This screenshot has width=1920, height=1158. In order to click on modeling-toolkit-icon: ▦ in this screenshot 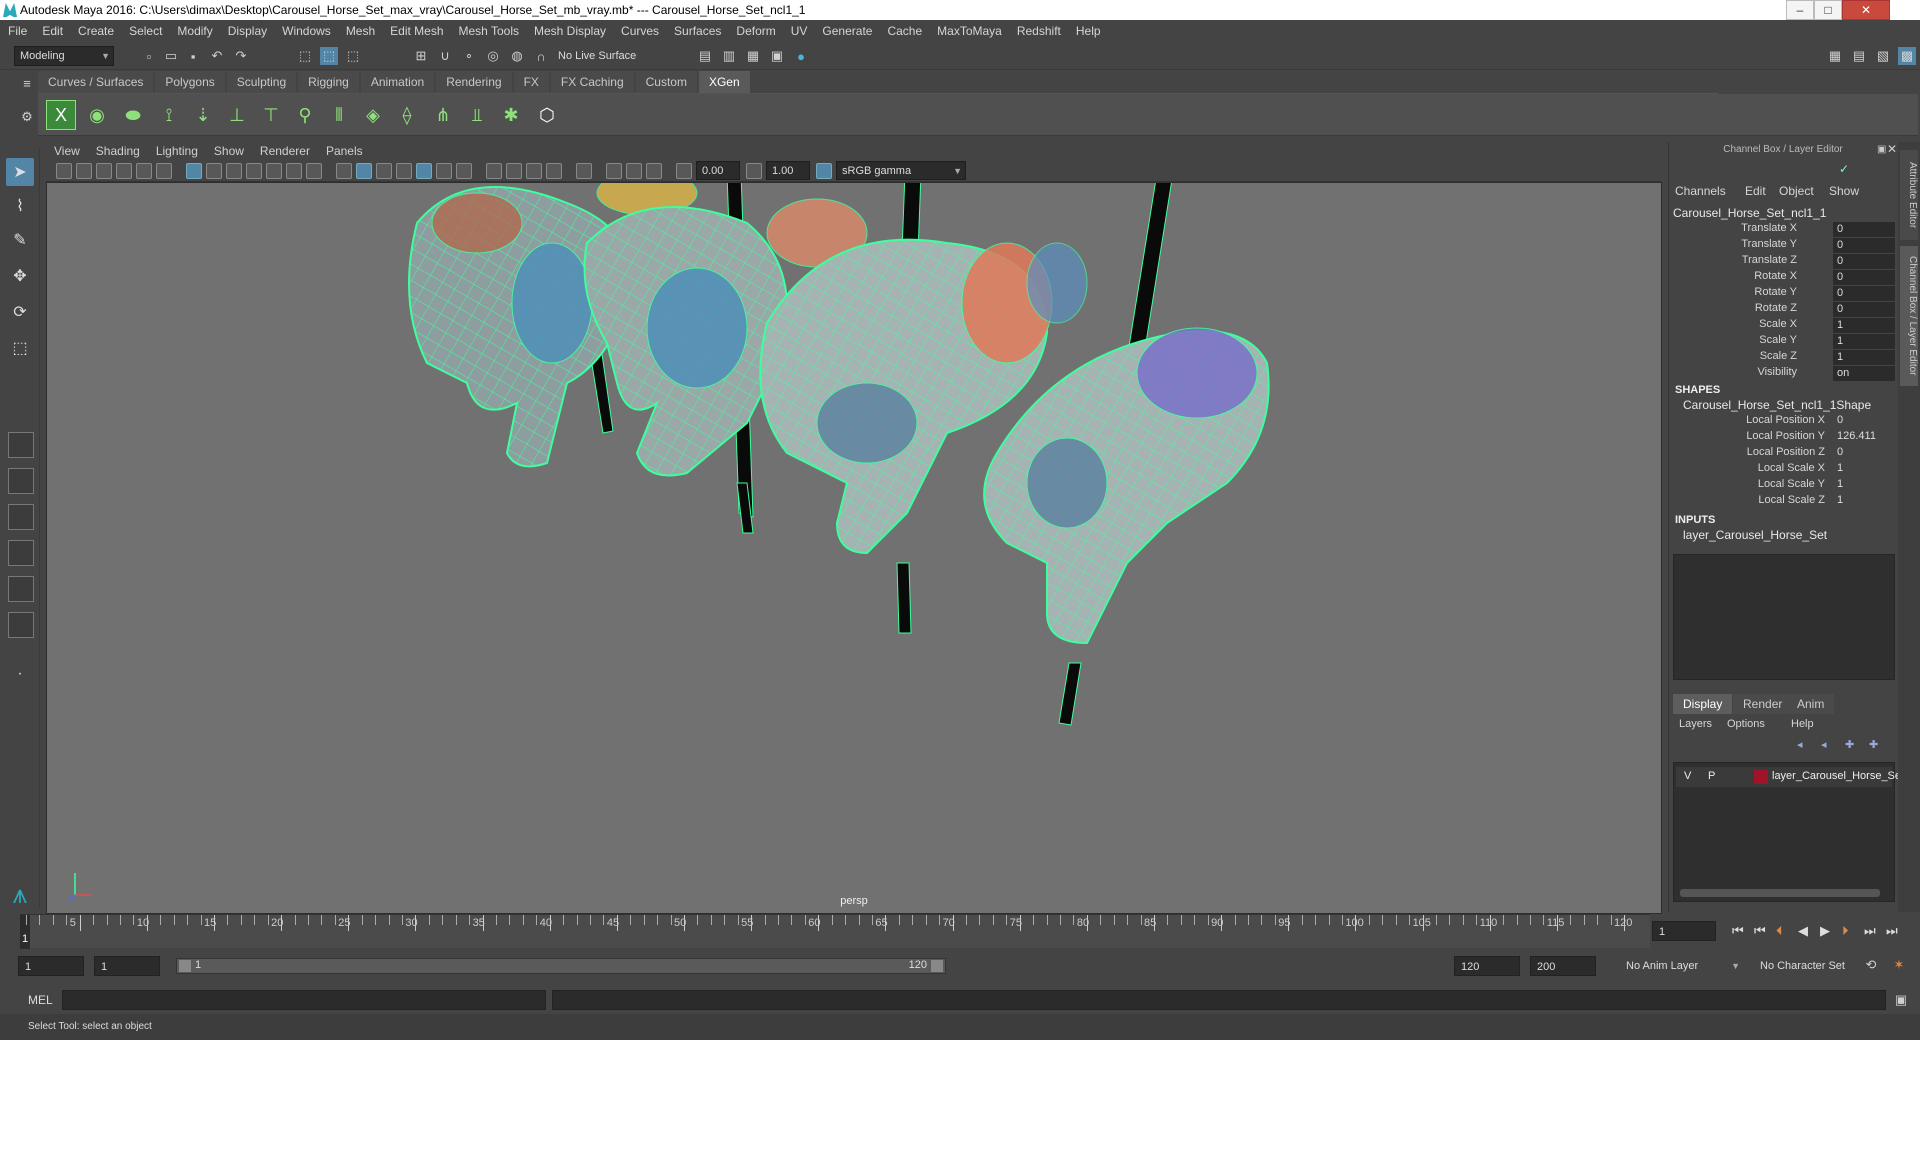, I will do `click(1835, 56)`.